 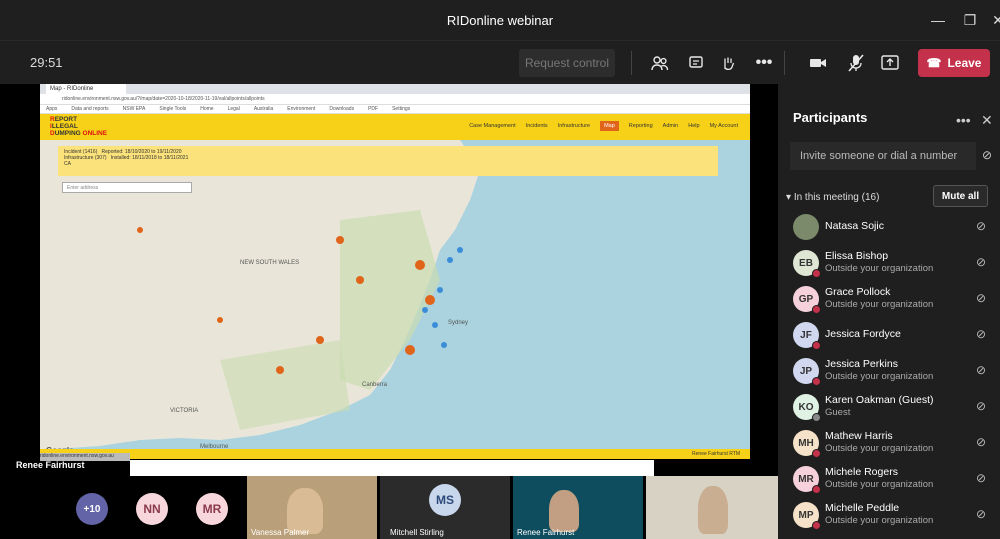 I want to click on map-label-nsw: NEW SOUTH WALES, so click(x=270, y=263).